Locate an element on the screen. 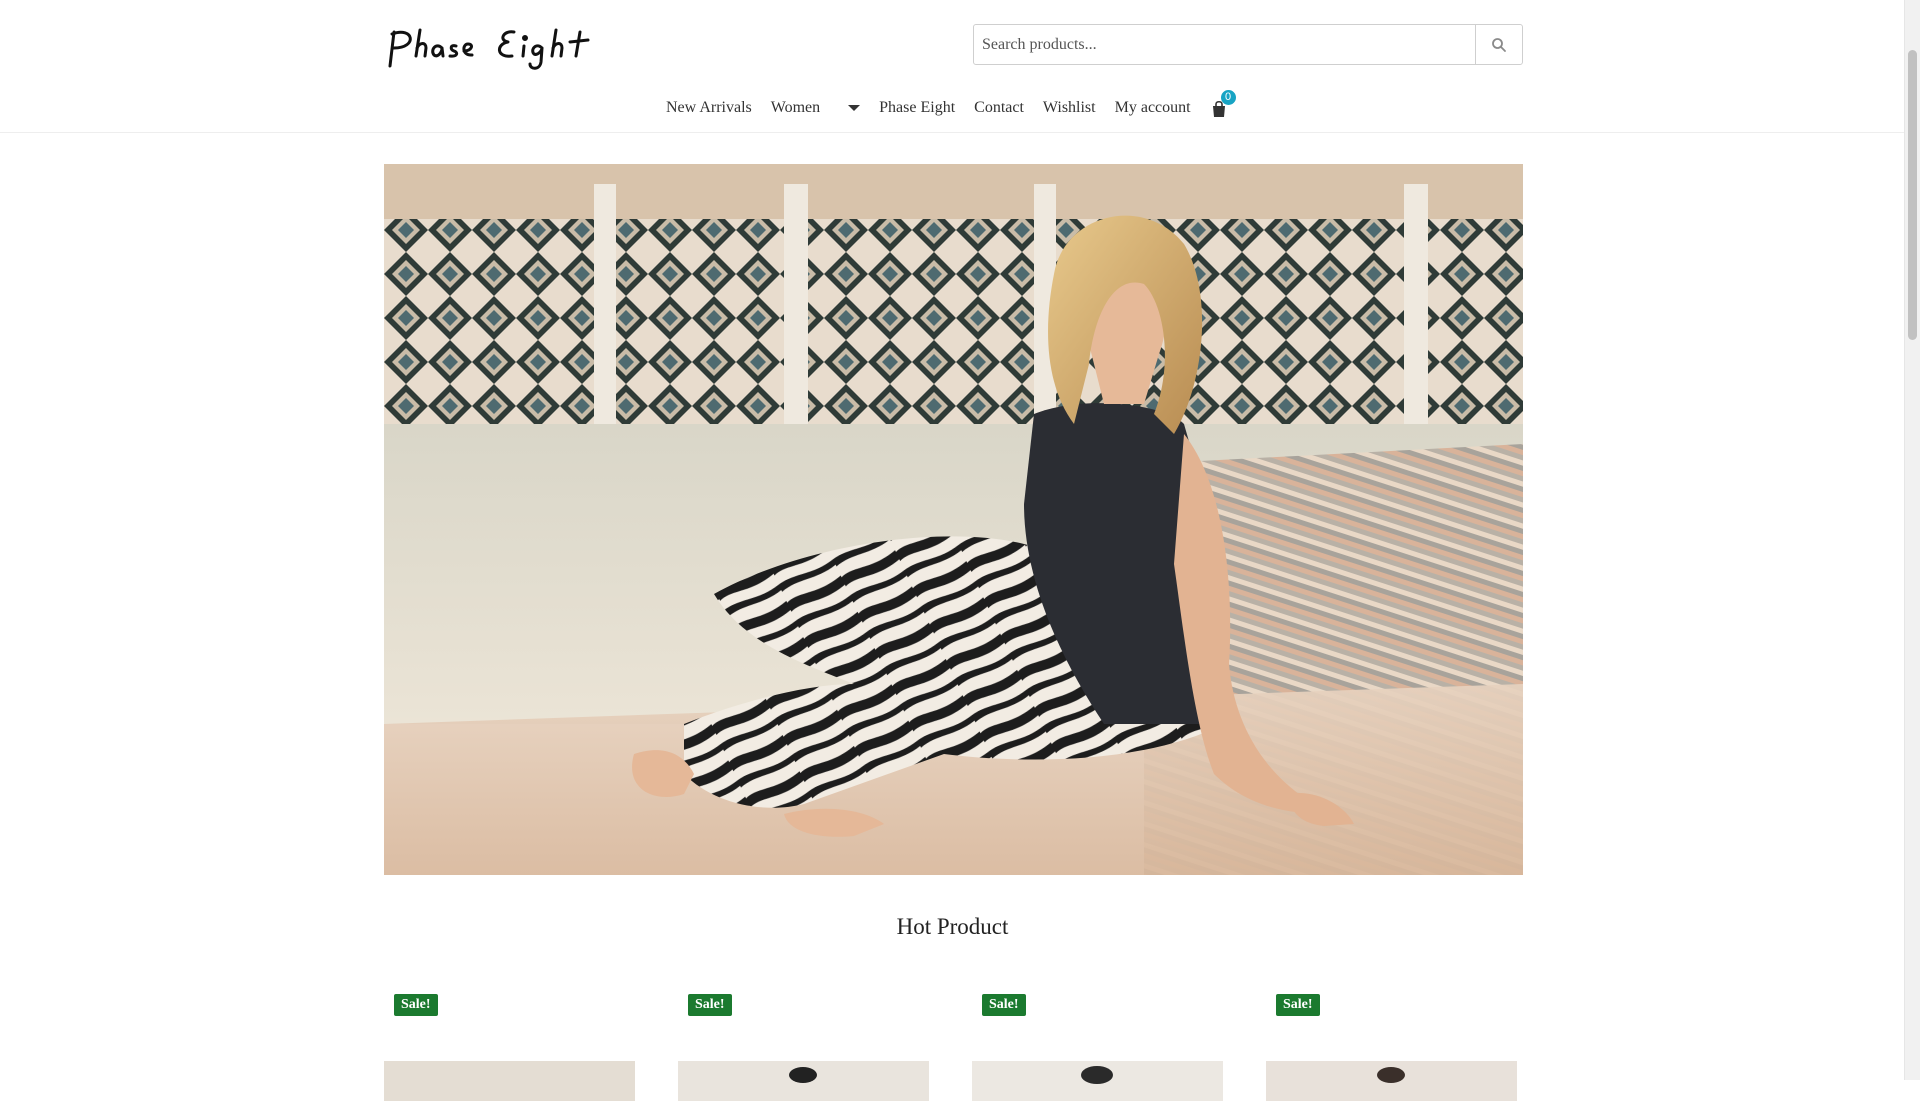 The height and width of the screenshot is (1110, 1920). chevron-down-icon is located at coordinates (854, 108).